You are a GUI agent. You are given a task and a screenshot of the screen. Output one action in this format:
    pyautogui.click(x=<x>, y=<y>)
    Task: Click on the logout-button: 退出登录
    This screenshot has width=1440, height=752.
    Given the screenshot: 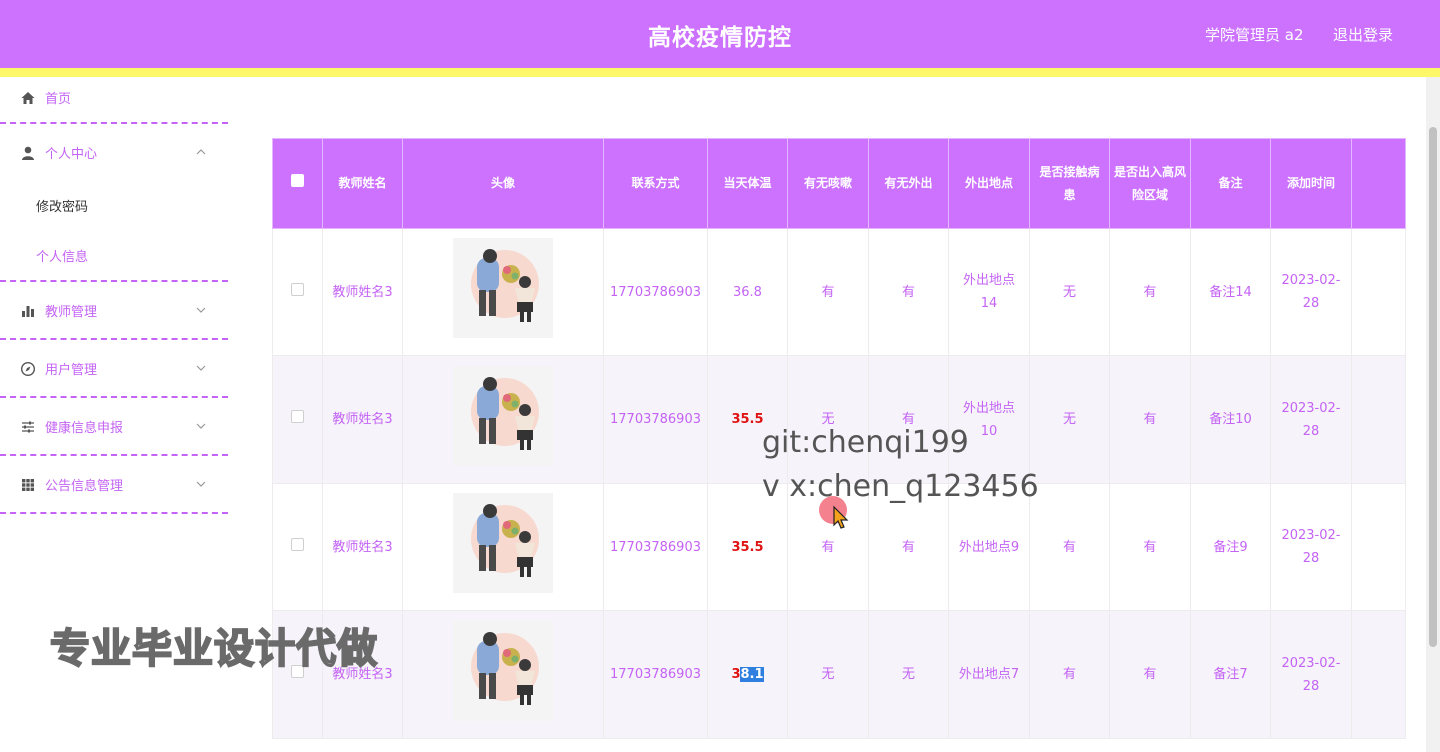 What is the action you would take?
    pyautogui.click(x=1363, y=34)
    